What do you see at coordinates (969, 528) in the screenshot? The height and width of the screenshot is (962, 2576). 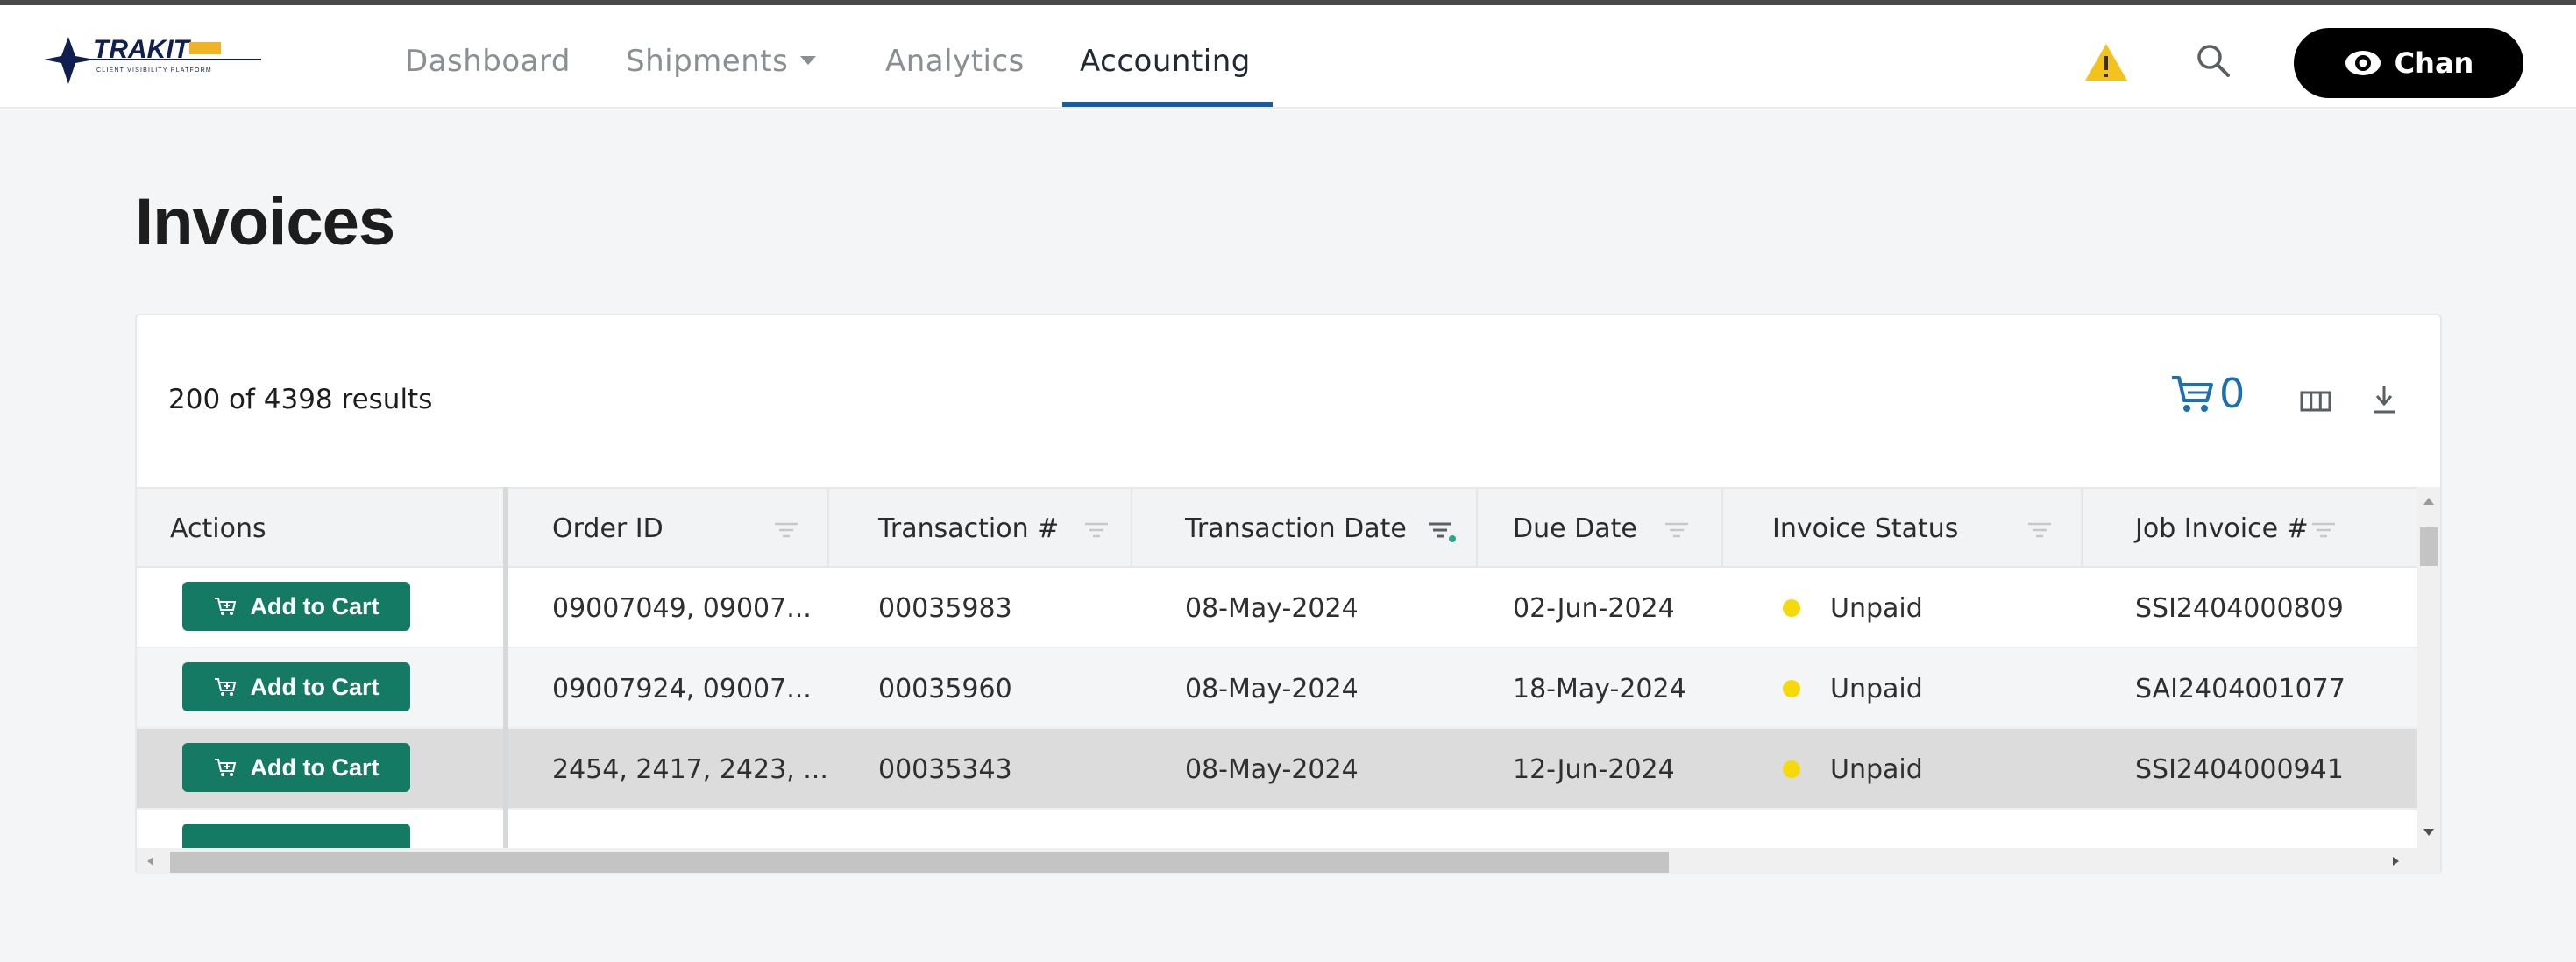 I see `column-header-label: Transaction #` at bounding box center [969, 528].